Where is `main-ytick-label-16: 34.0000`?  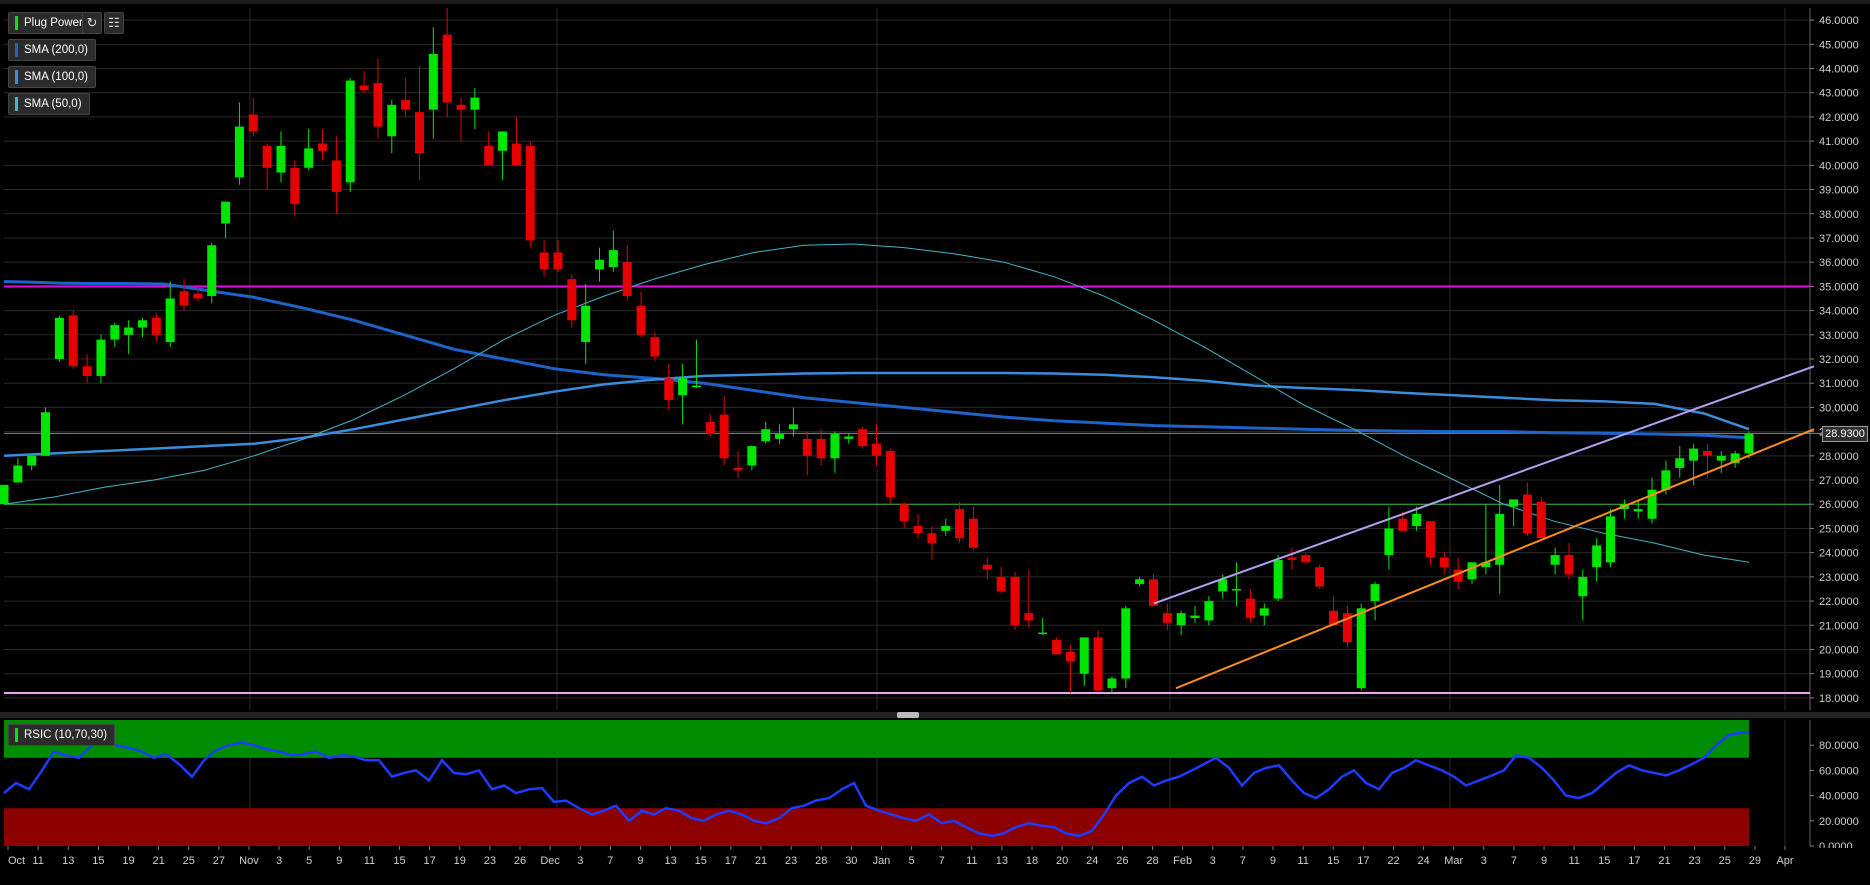 main-ytick-label-16: 34.0000 is located at coordinates (1839, 312).